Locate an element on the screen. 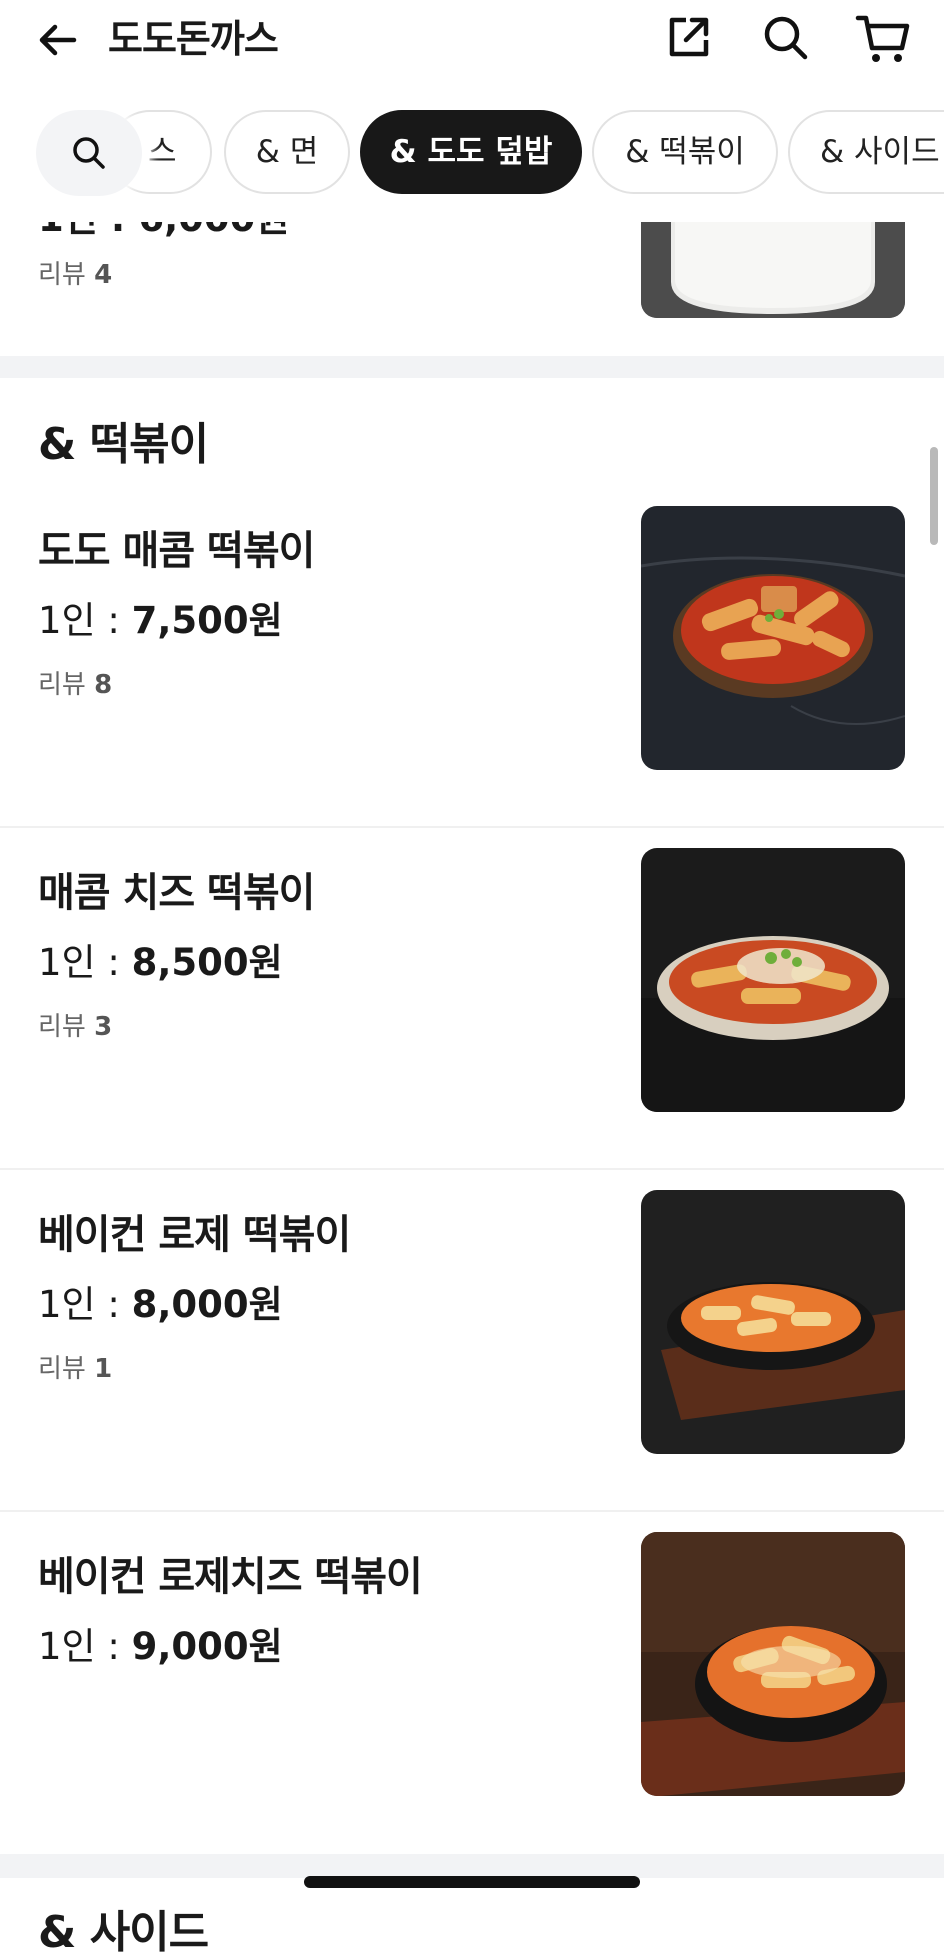  menu-item-partial: 1인 : 6,000원 리뷰 4 is located at coordinates (472, 276).